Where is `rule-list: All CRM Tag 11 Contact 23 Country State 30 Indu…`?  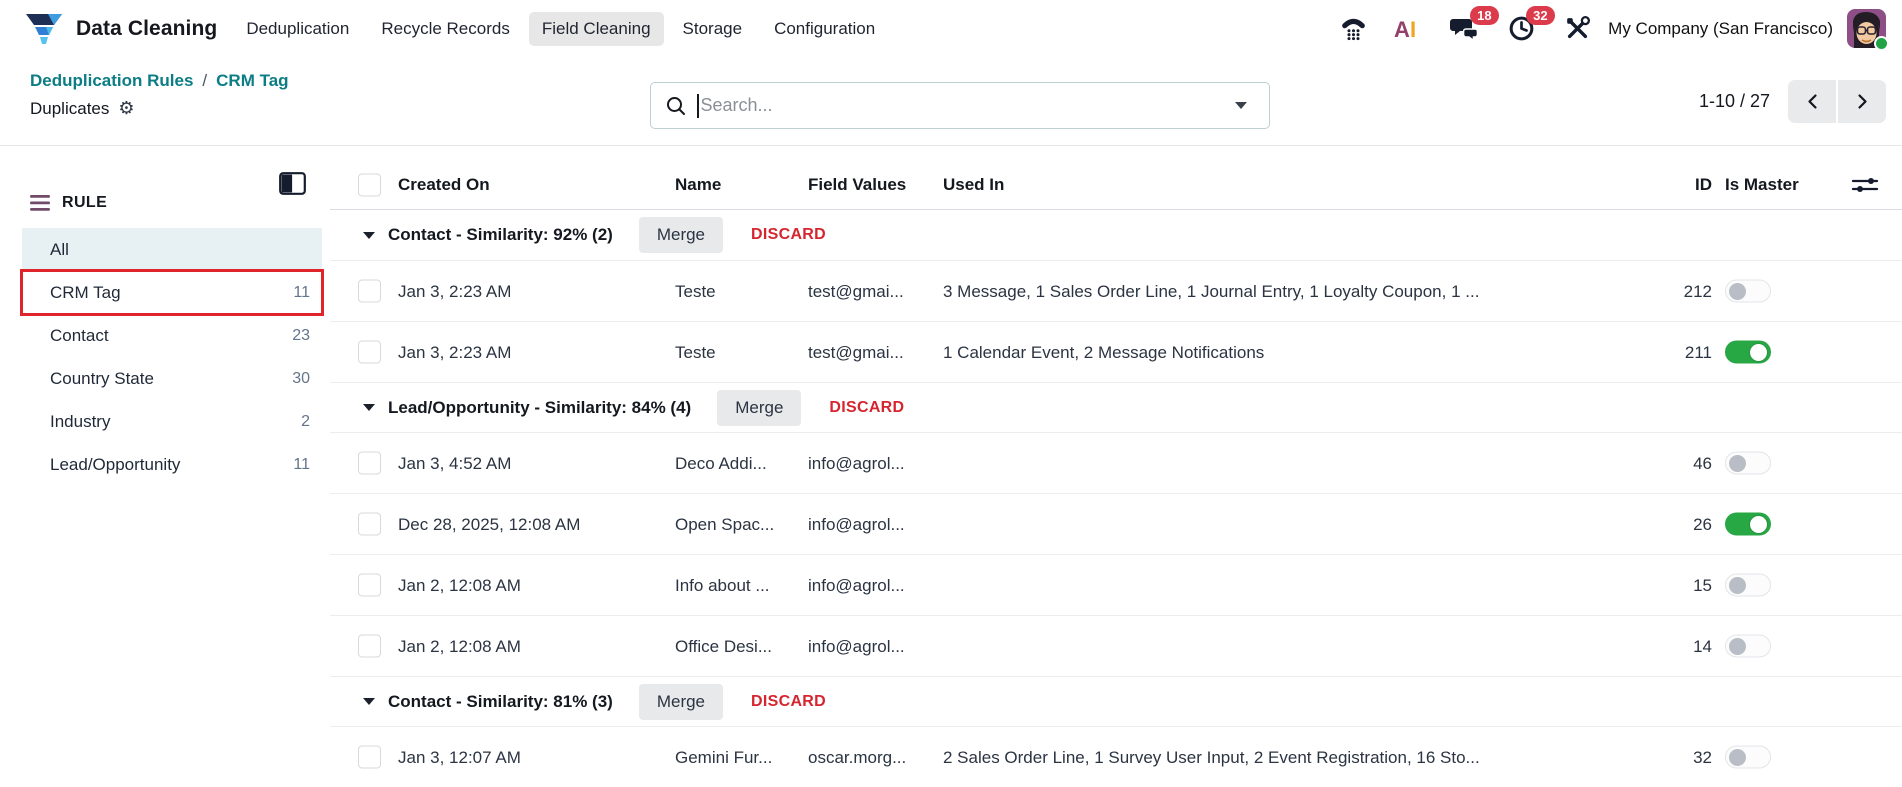 rule-list: All CRM Tag 11 Contact 23 Country State 30 Indu… is located at coordinates (165, 357).